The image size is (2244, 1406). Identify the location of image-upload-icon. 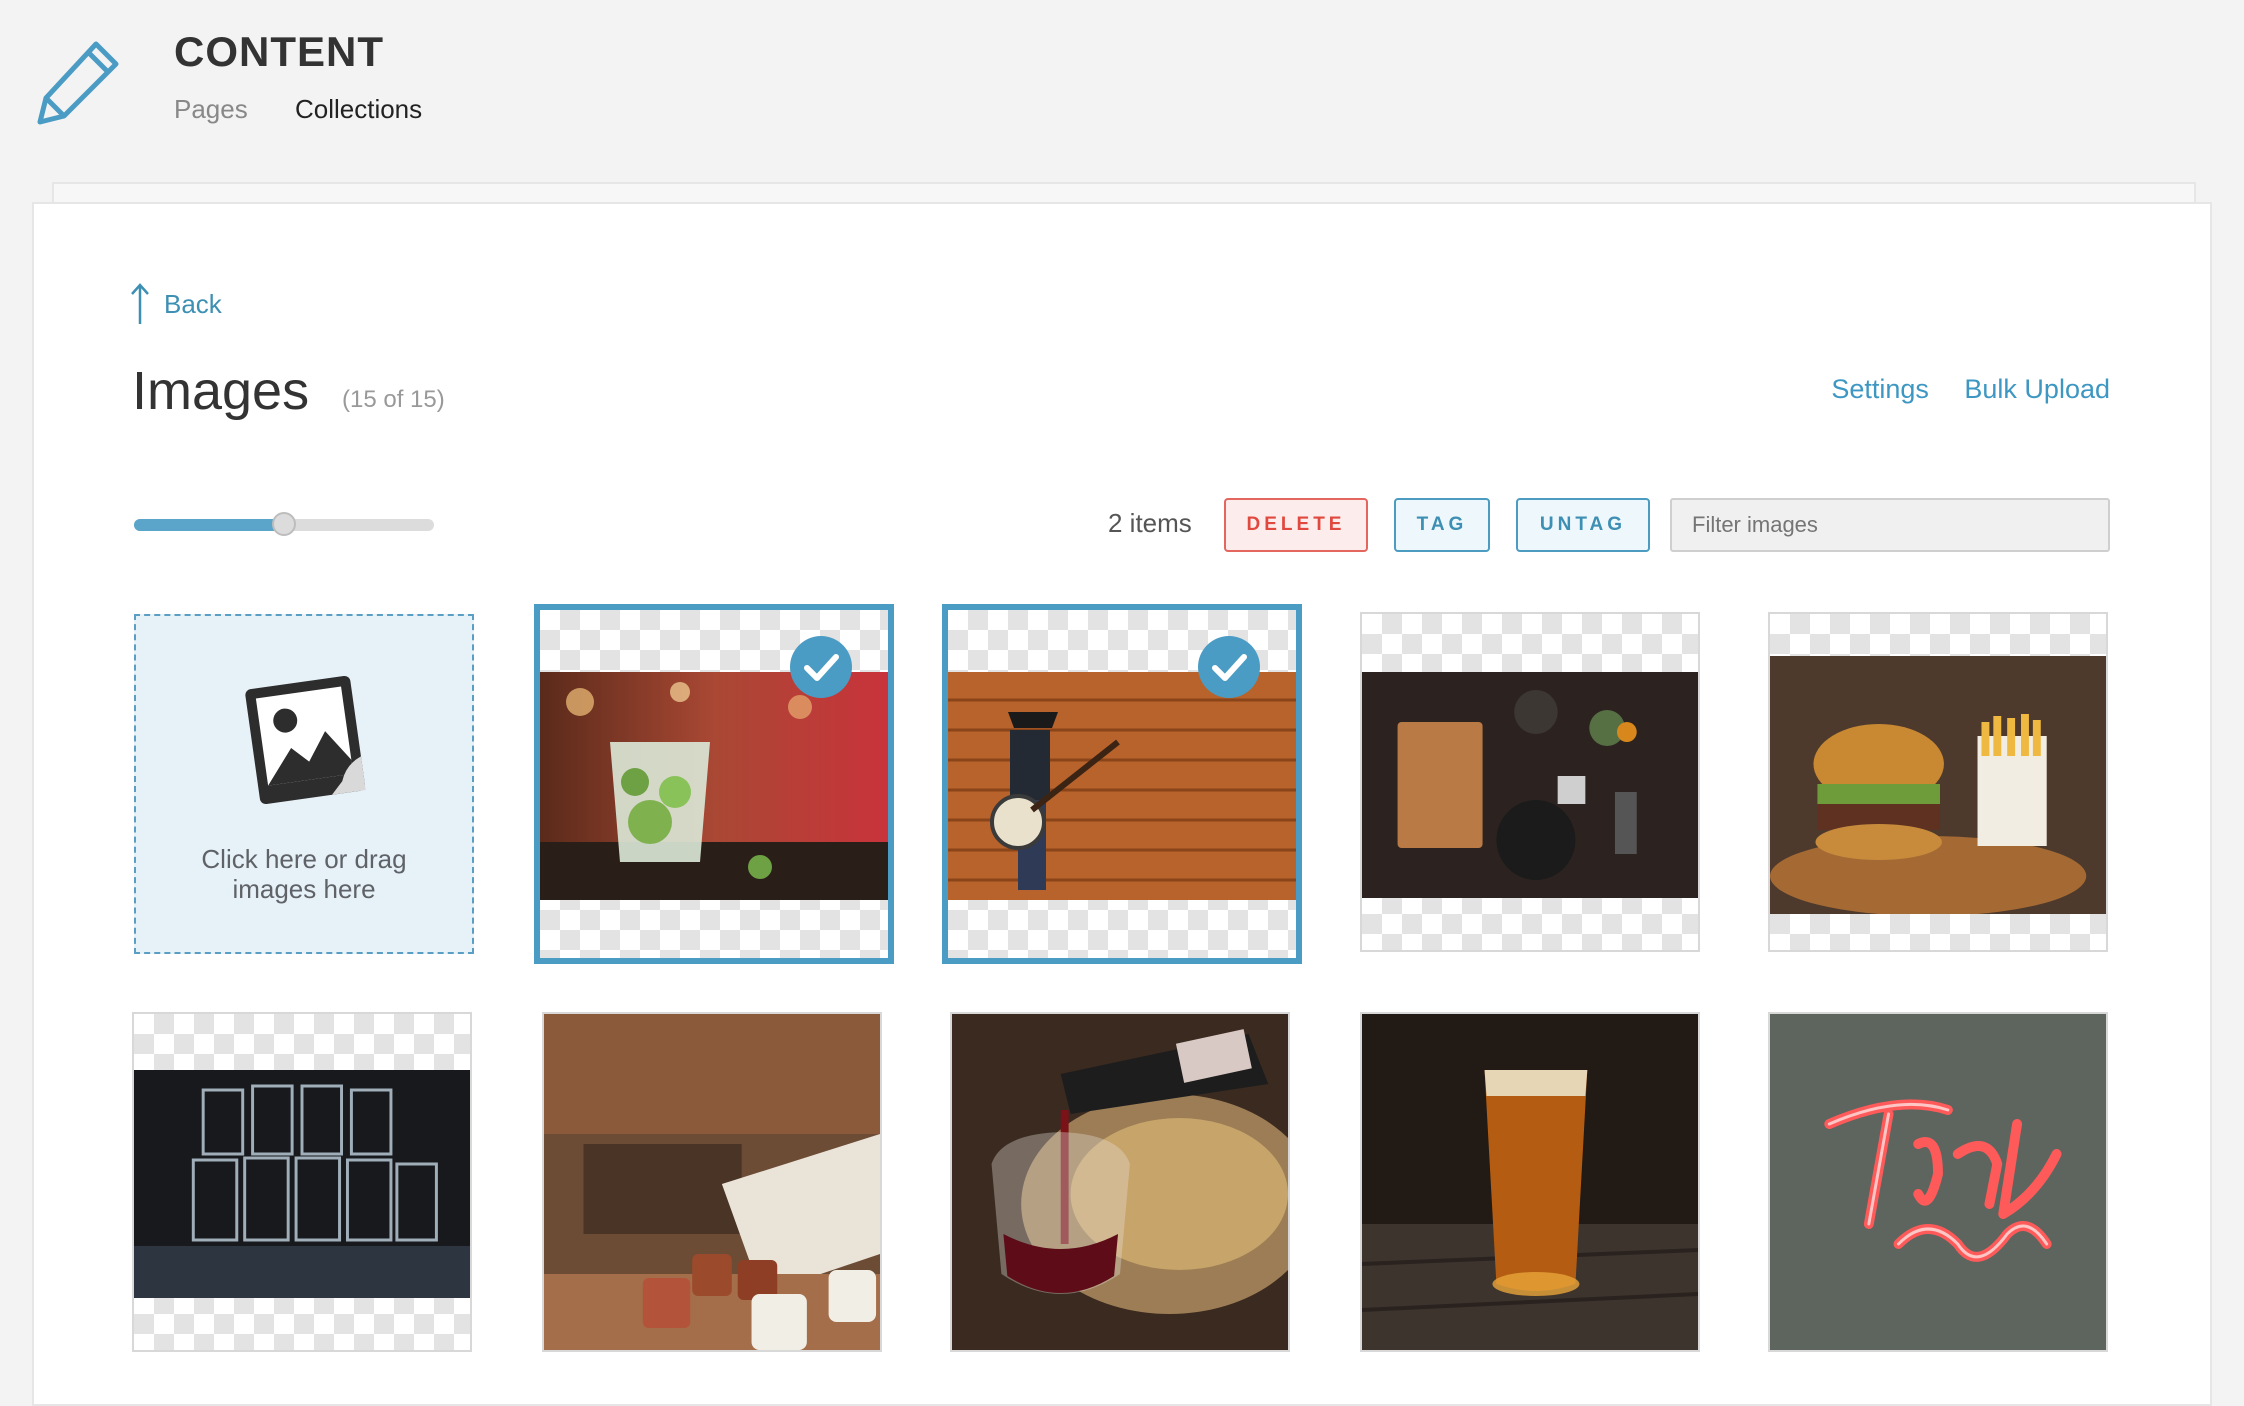
(305, 740).